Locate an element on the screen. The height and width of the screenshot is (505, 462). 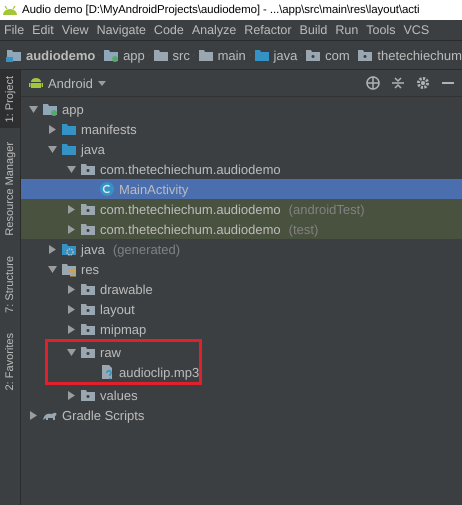
tree-item-label: MainActivity is located at coordinates (153, 189).